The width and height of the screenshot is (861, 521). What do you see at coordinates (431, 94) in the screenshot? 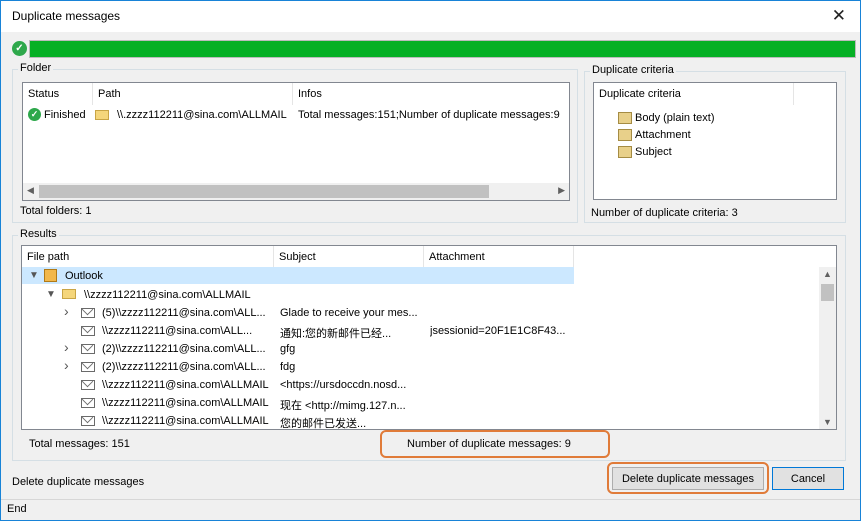
I see `column-header-infos: Infos` at bounding box center [431, 94].